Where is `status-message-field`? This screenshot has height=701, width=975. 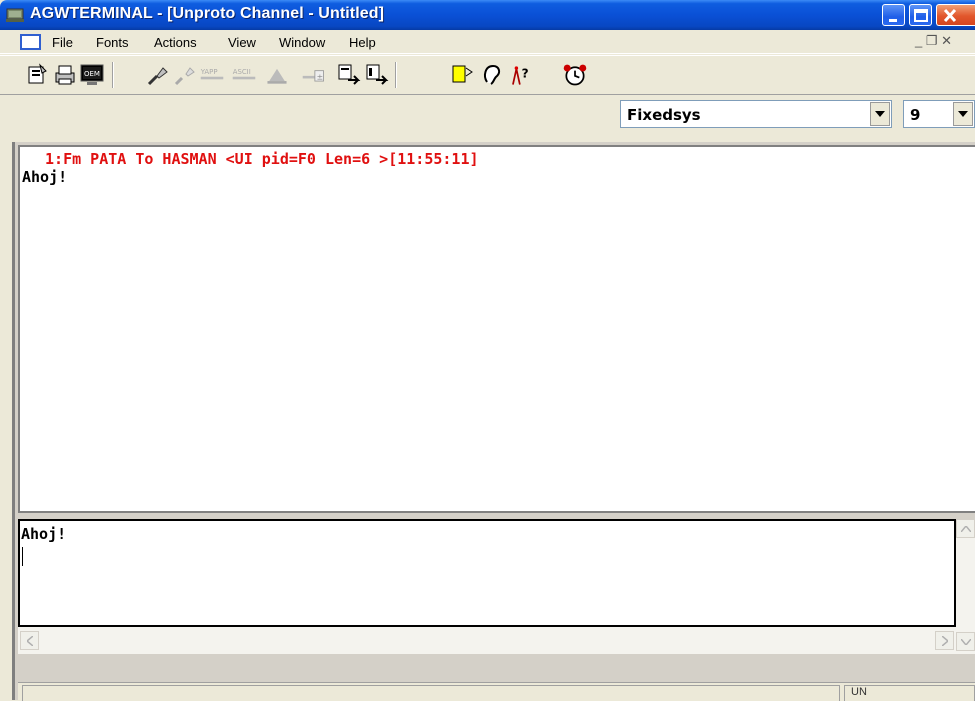 status-message-field is located at coordinates (431, 693).